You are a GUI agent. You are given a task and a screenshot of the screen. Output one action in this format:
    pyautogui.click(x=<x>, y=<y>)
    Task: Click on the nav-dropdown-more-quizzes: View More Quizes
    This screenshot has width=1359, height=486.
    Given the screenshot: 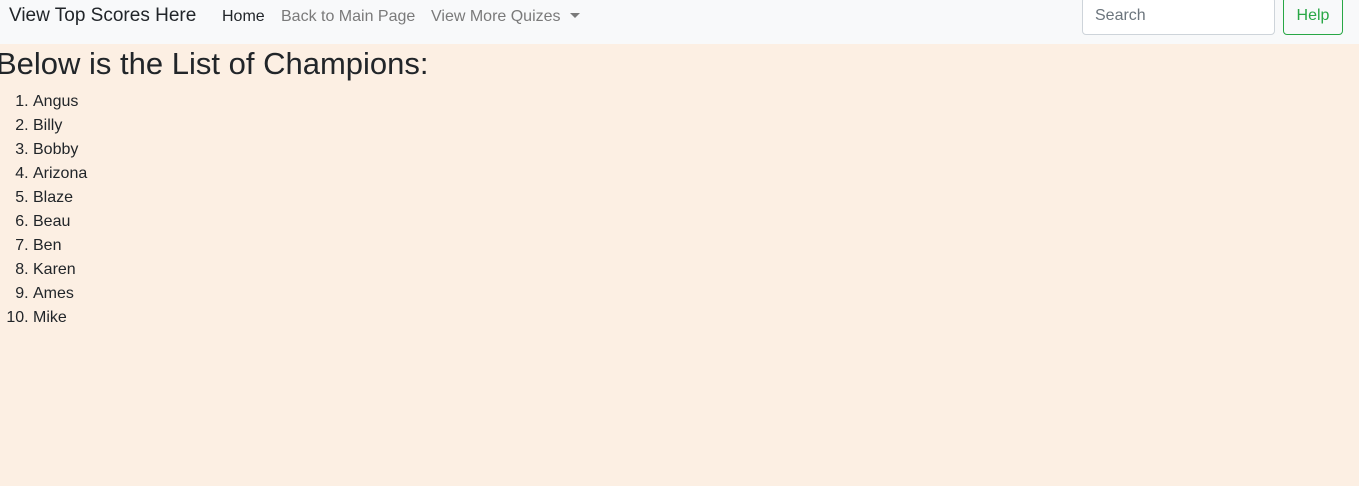 What is the action you would take?
    pyautogui.click(x=505, y=16)
    